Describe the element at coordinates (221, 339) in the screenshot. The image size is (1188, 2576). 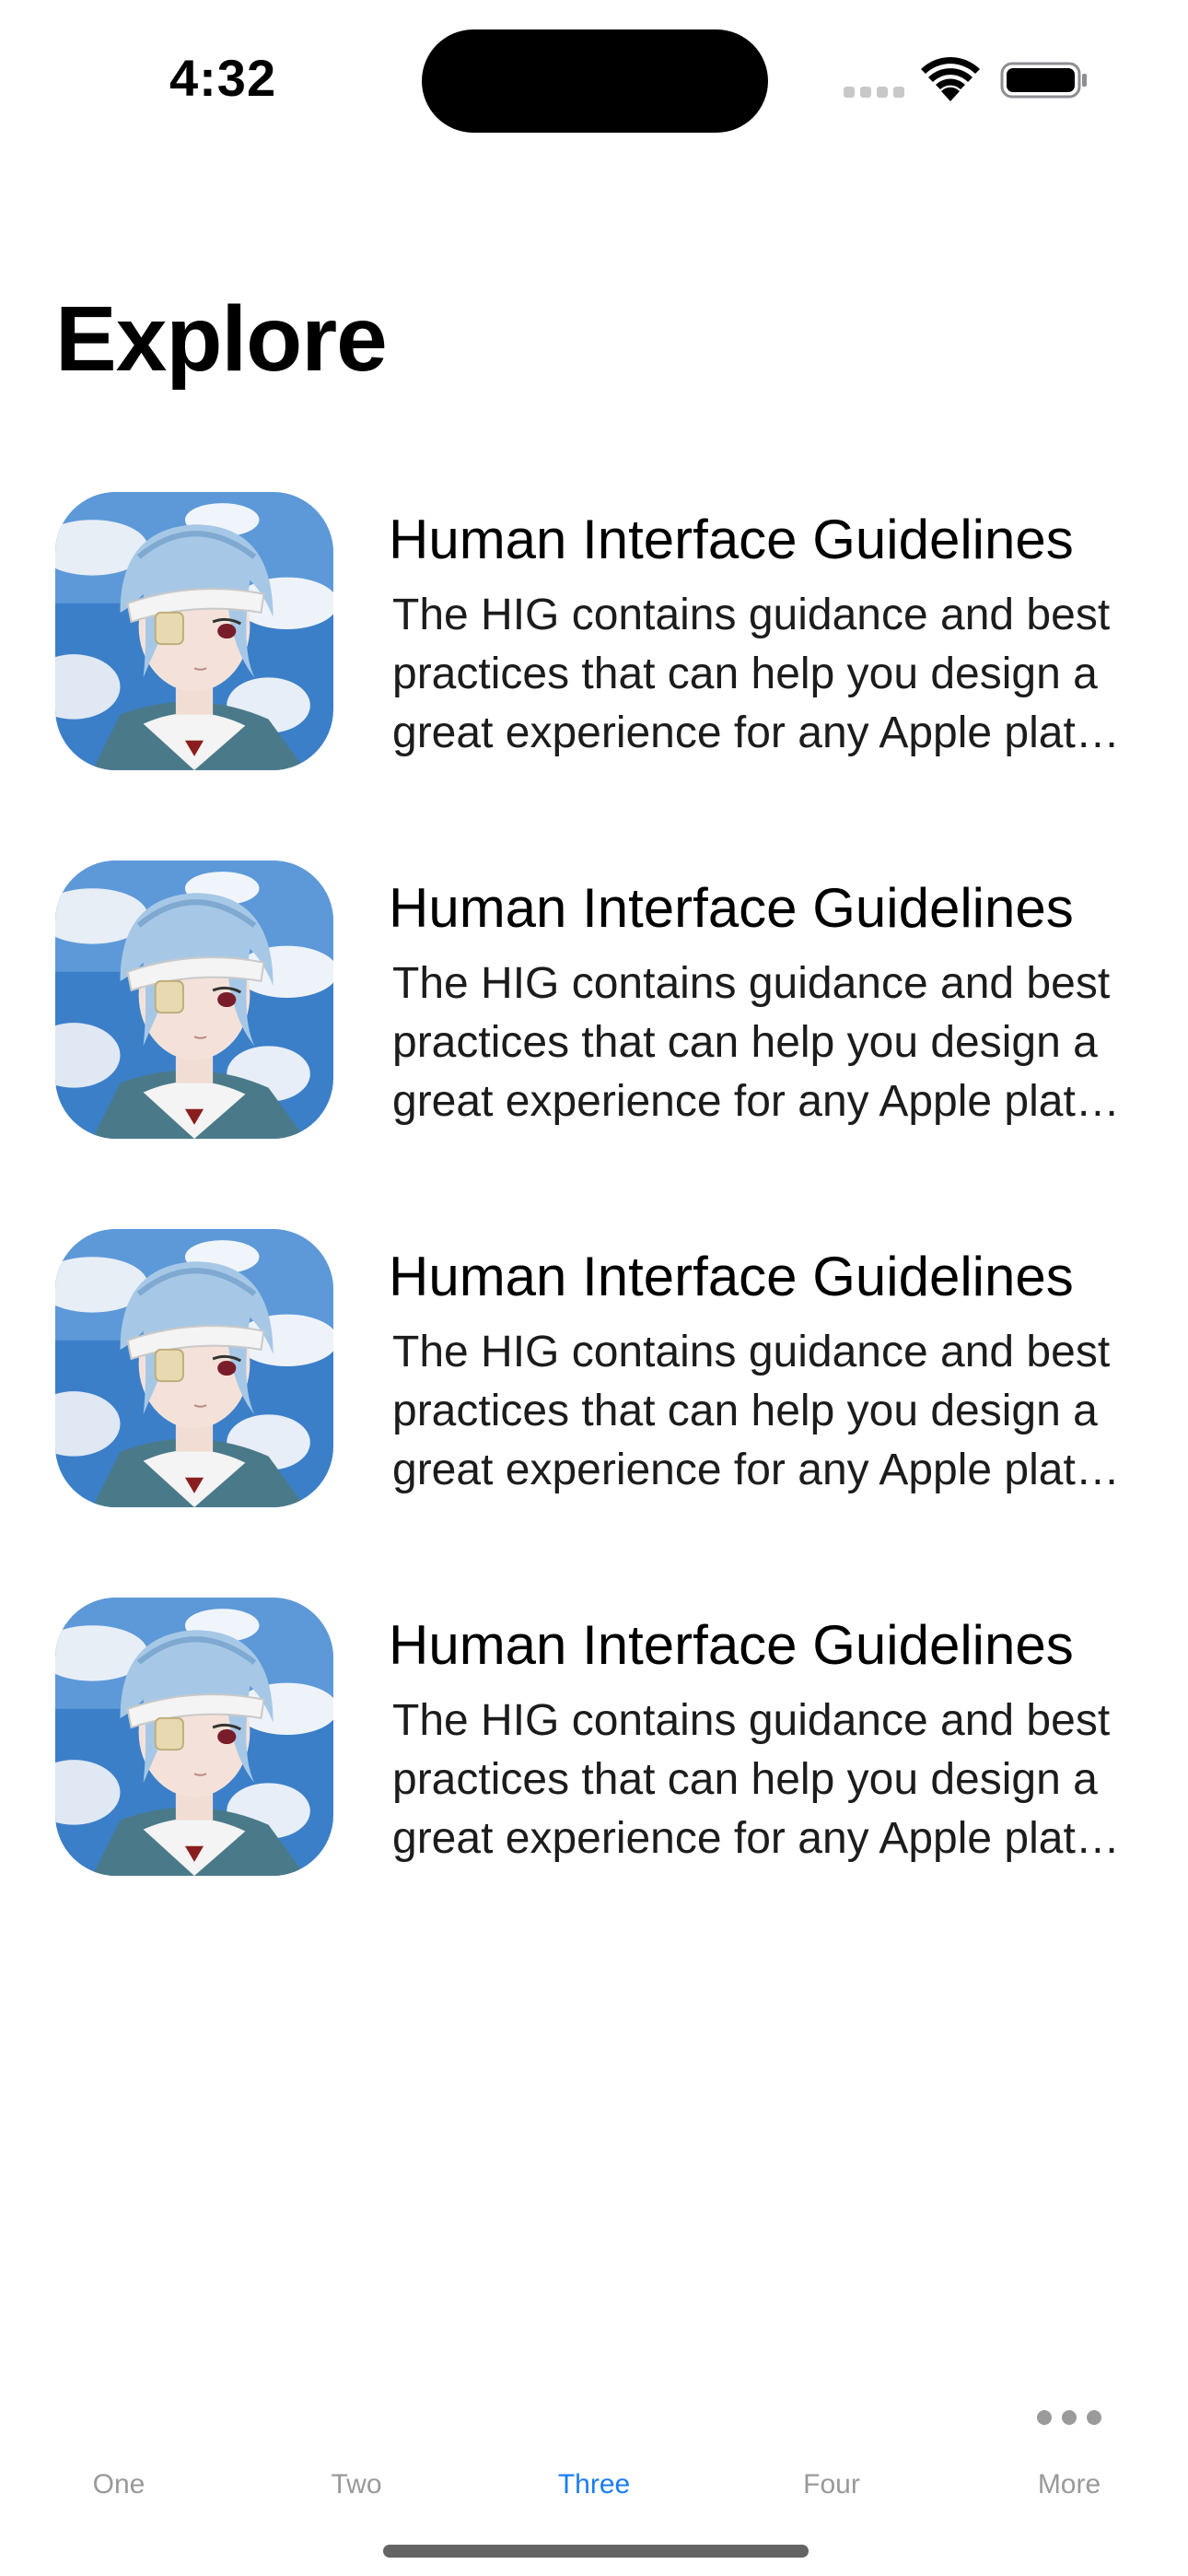
I see `page-title: Explore` at that location.